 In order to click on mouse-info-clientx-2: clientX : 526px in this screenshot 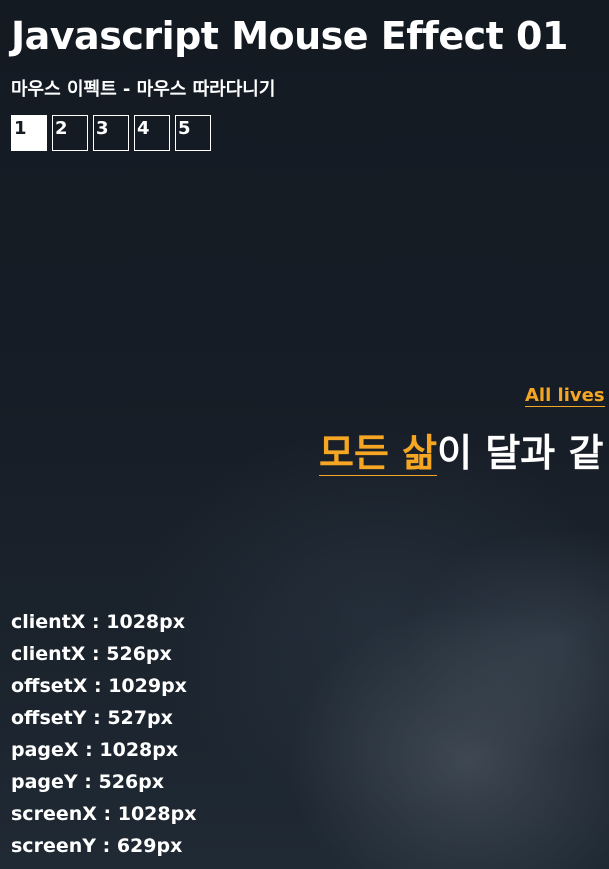, I will do `click(91, 654)`.